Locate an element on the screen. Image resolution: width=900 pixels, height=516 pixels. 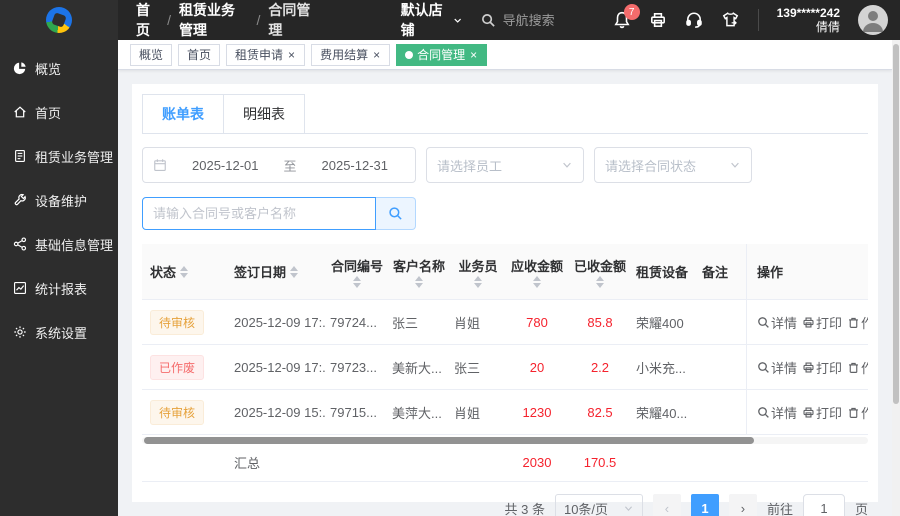
date-separator: 至 is located at coordinates (290, 166).